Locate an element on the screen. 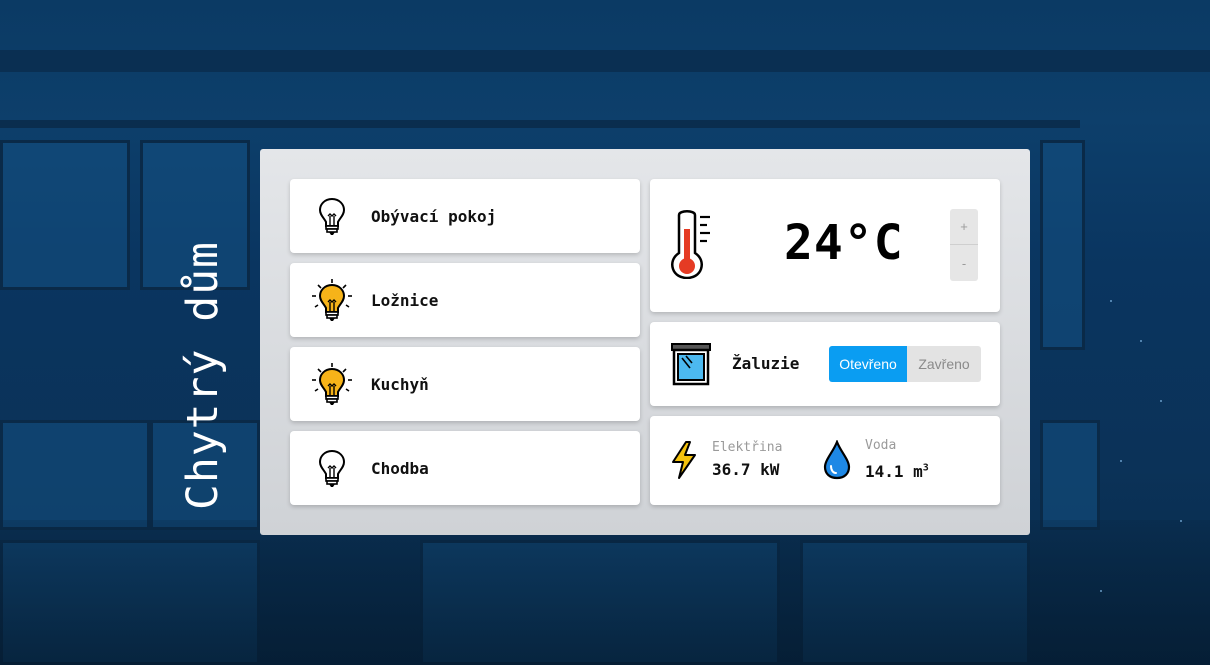 This screenshot has height=665, width=1210. room-card-obyvaci-pokoj: Obývací pokoj is located at coordinates (465, 216).